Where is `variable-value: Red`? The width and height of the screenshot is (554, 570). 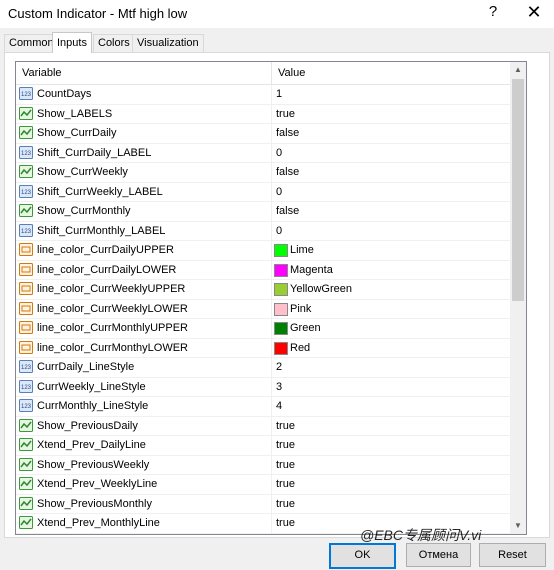 variable-value: Red is located at coordinates (300, 348).